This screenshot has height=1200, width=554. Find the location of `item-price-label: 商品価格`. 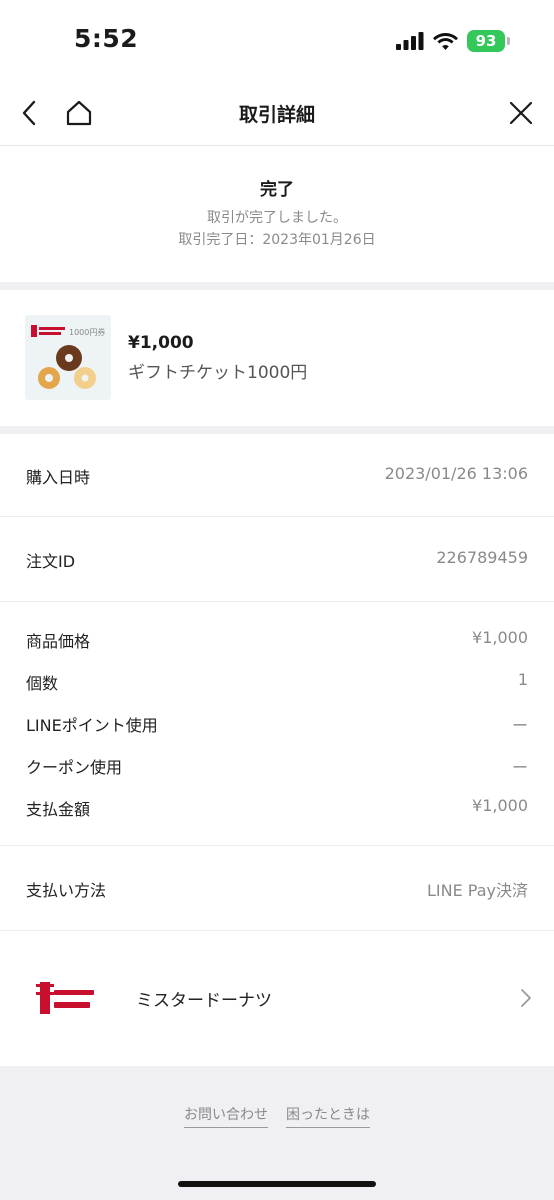

item-price-label: 商品価格 is located at coordinates (58, 641).